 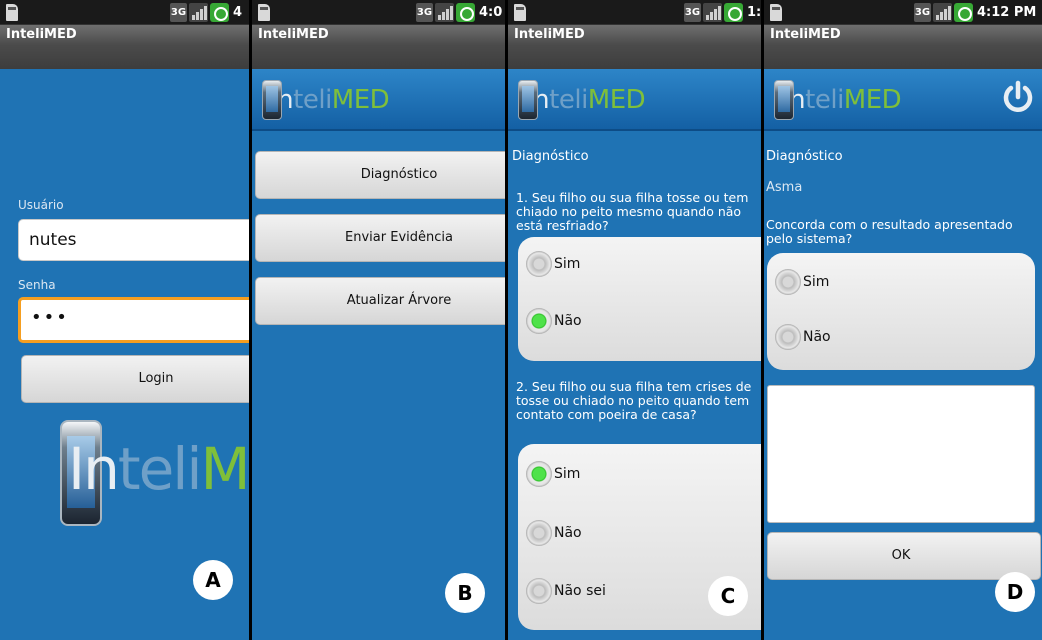 What do you see at coordinates (213, 580) in the screenshot?
I see `figure-label-badge: A` at bounding box center [213, 580].